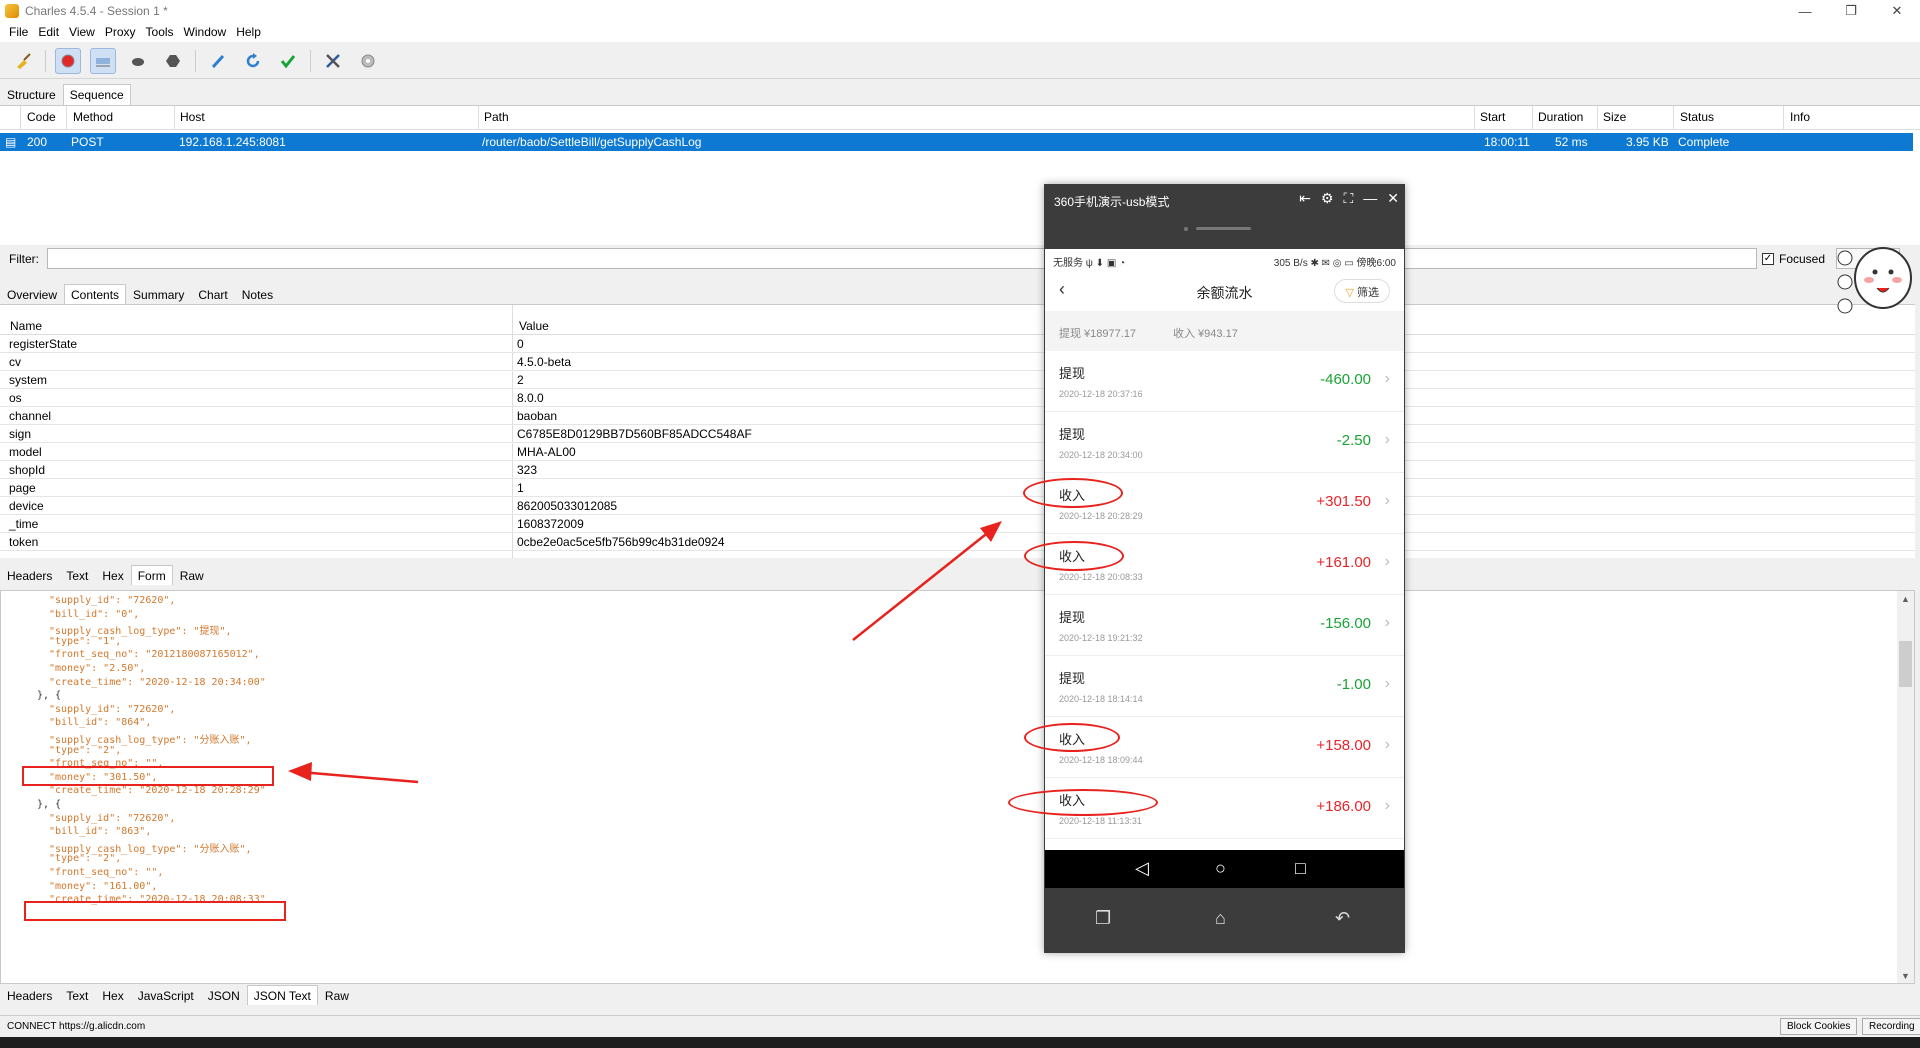  What do you see at coordinates (1348, 198) in the screenshot?
I see `fullscreen-icon: ⛶` at bounding box center [1348, 198].